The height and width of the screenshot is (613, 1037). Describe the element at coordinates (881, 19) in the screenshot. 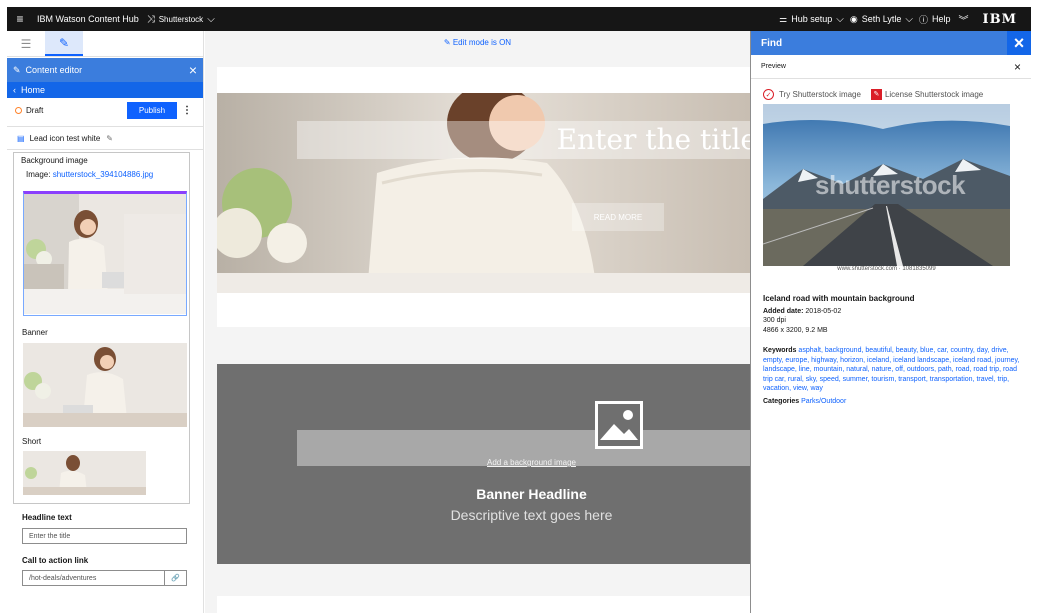

I see `user-menu: ◉ Seth Lytle ⌵` at that location.